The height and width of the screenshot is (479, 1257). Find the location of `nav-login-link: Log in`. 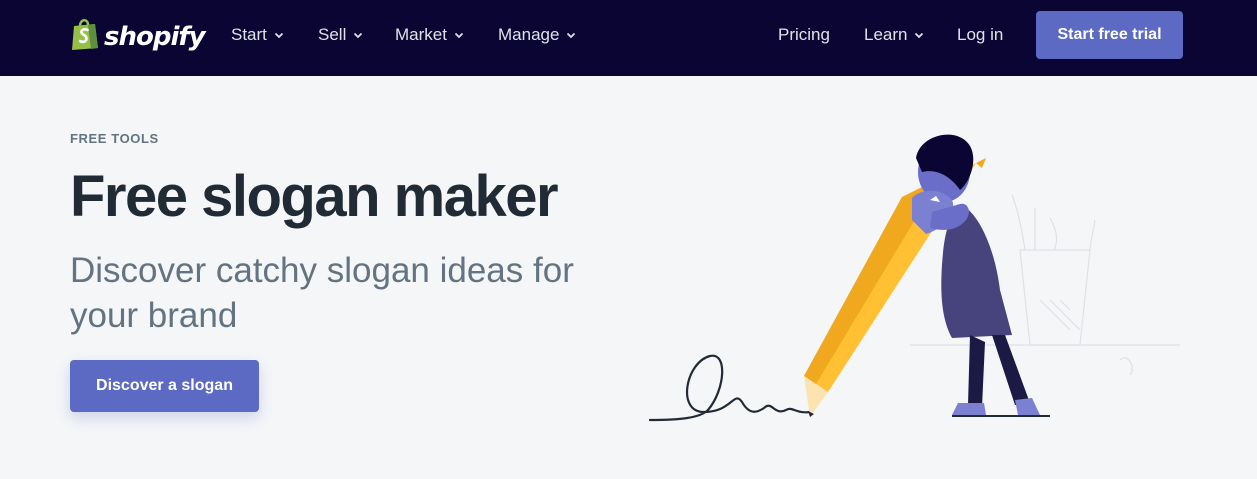

nav-login-link: Log in is located at coordinates (980, 35).